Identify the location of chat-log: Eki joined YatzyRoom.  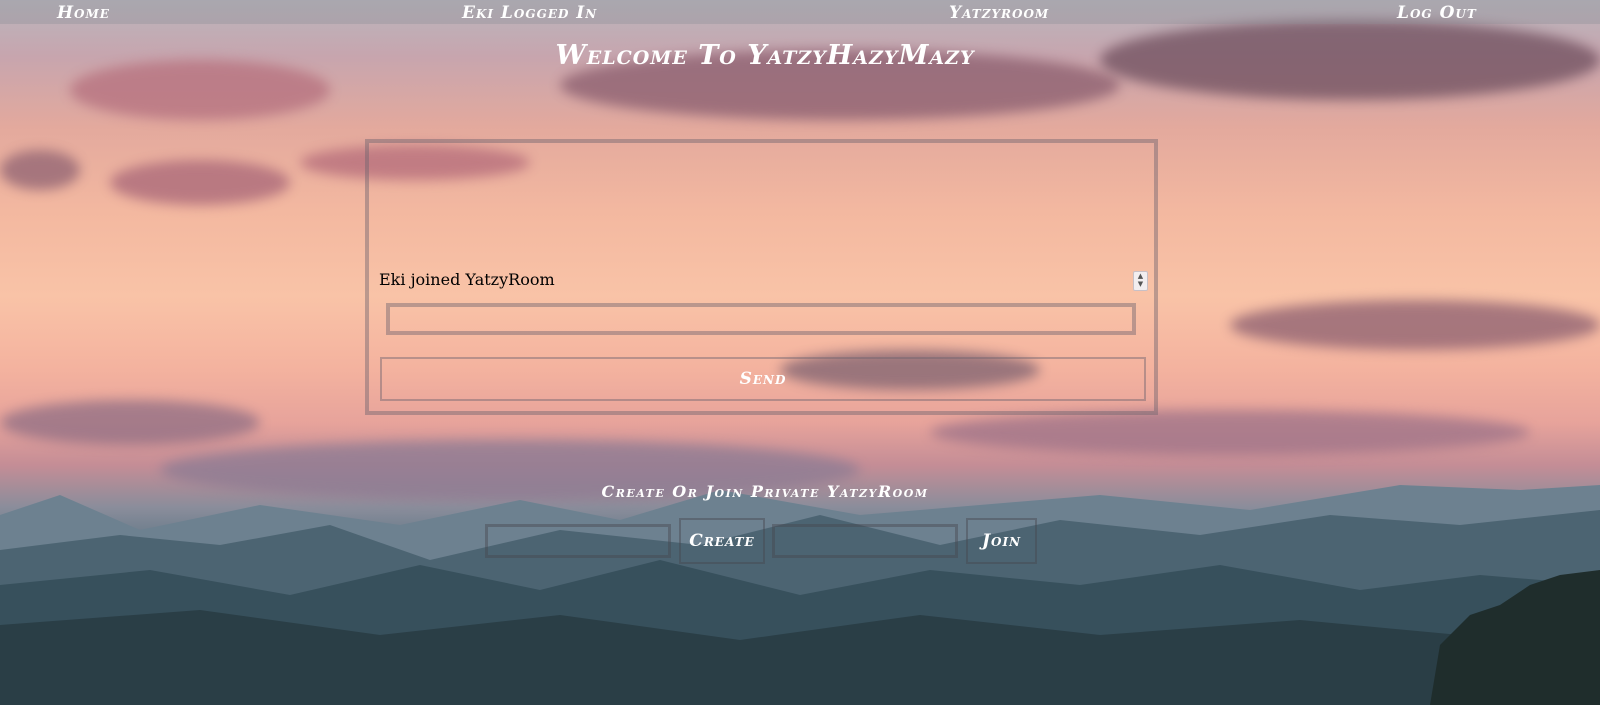
(761, 218).